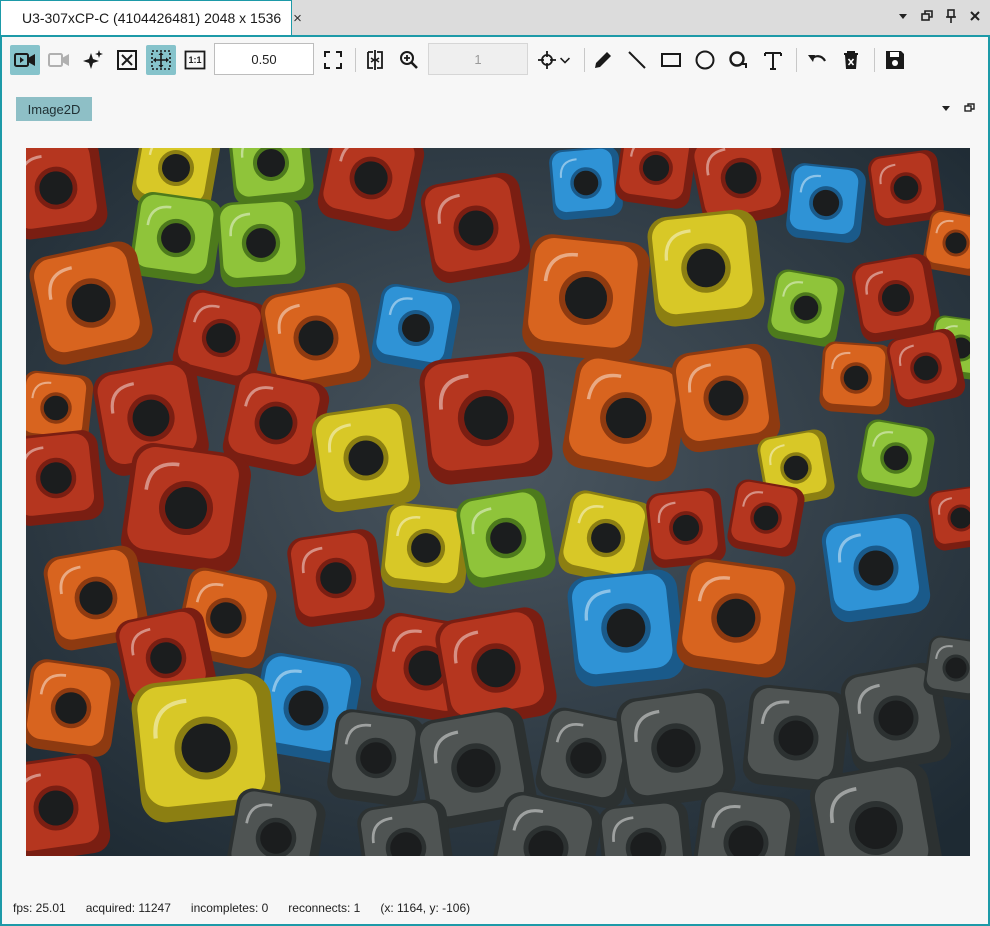  I want to click on zoom-in-icon, so click(409, 60).